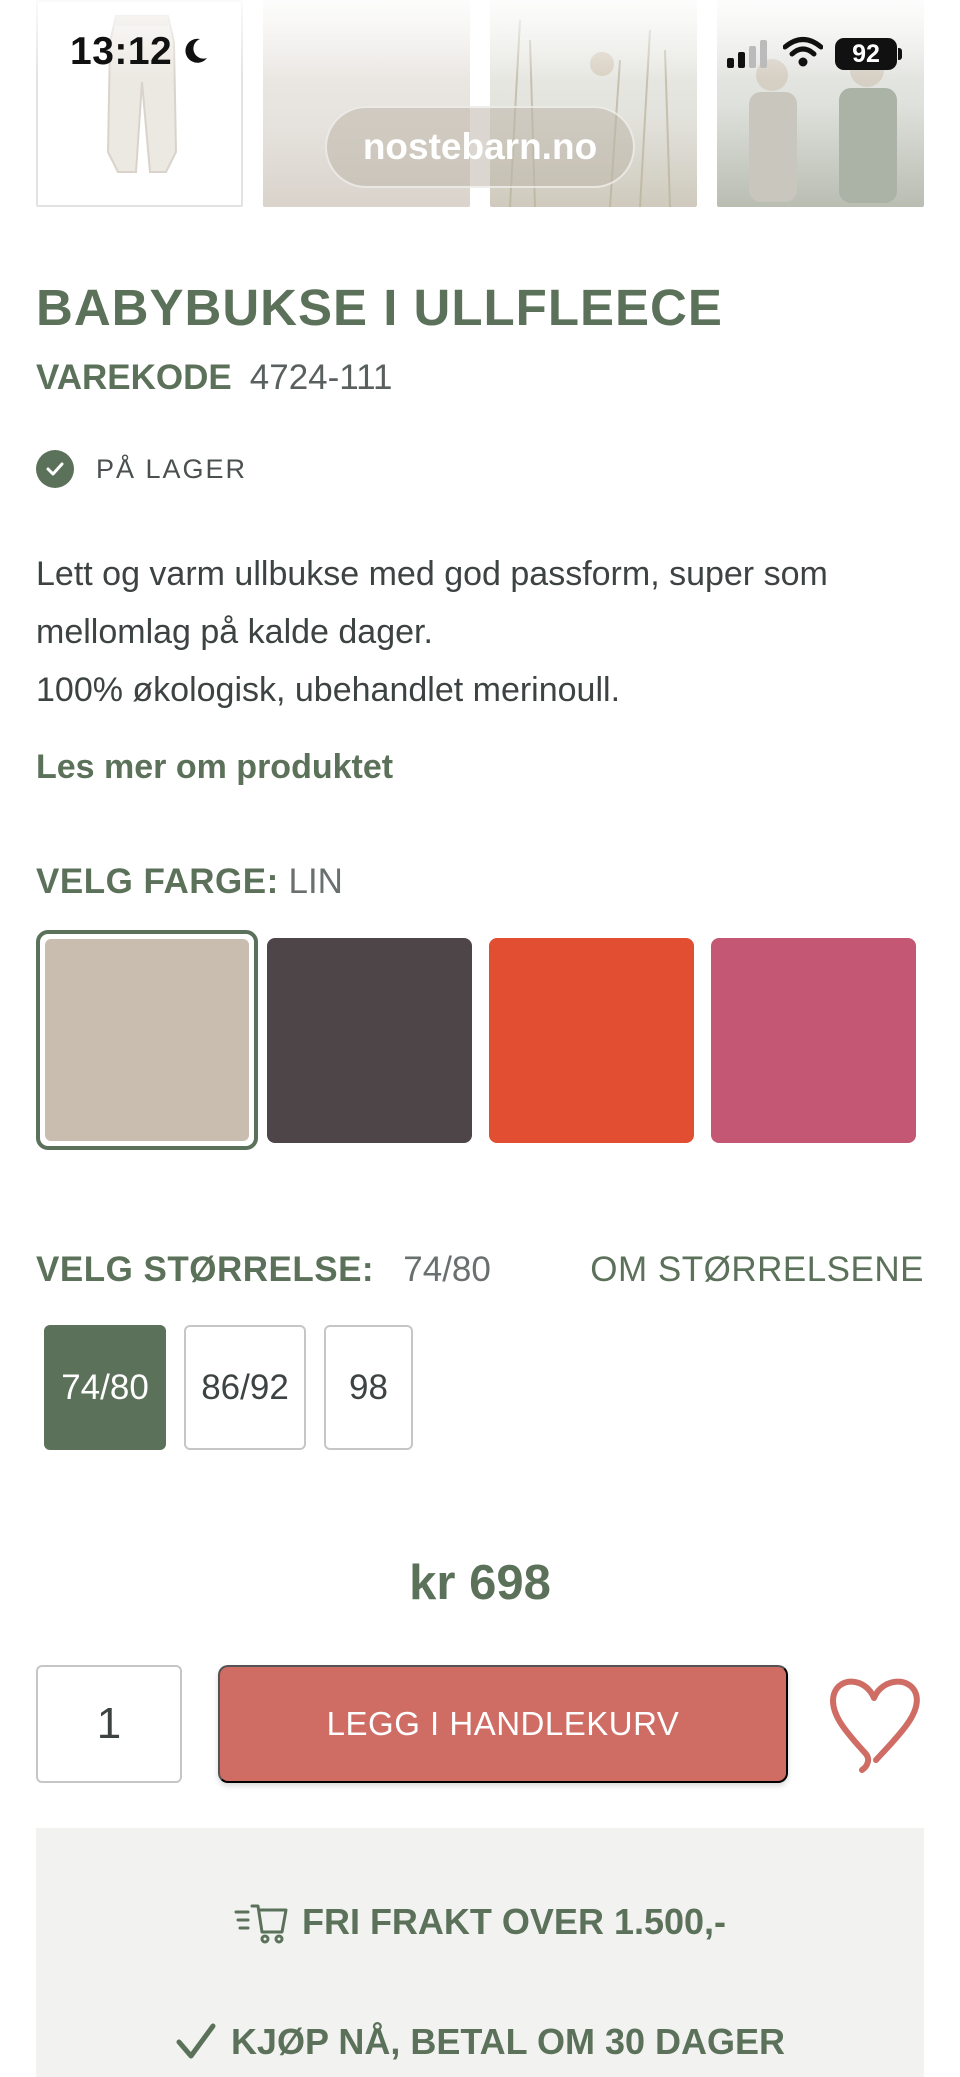 The image size is (960, 2077). Describe the element at coordinates (900, 54) in the screenshot. I see `battery-tip` at that location.